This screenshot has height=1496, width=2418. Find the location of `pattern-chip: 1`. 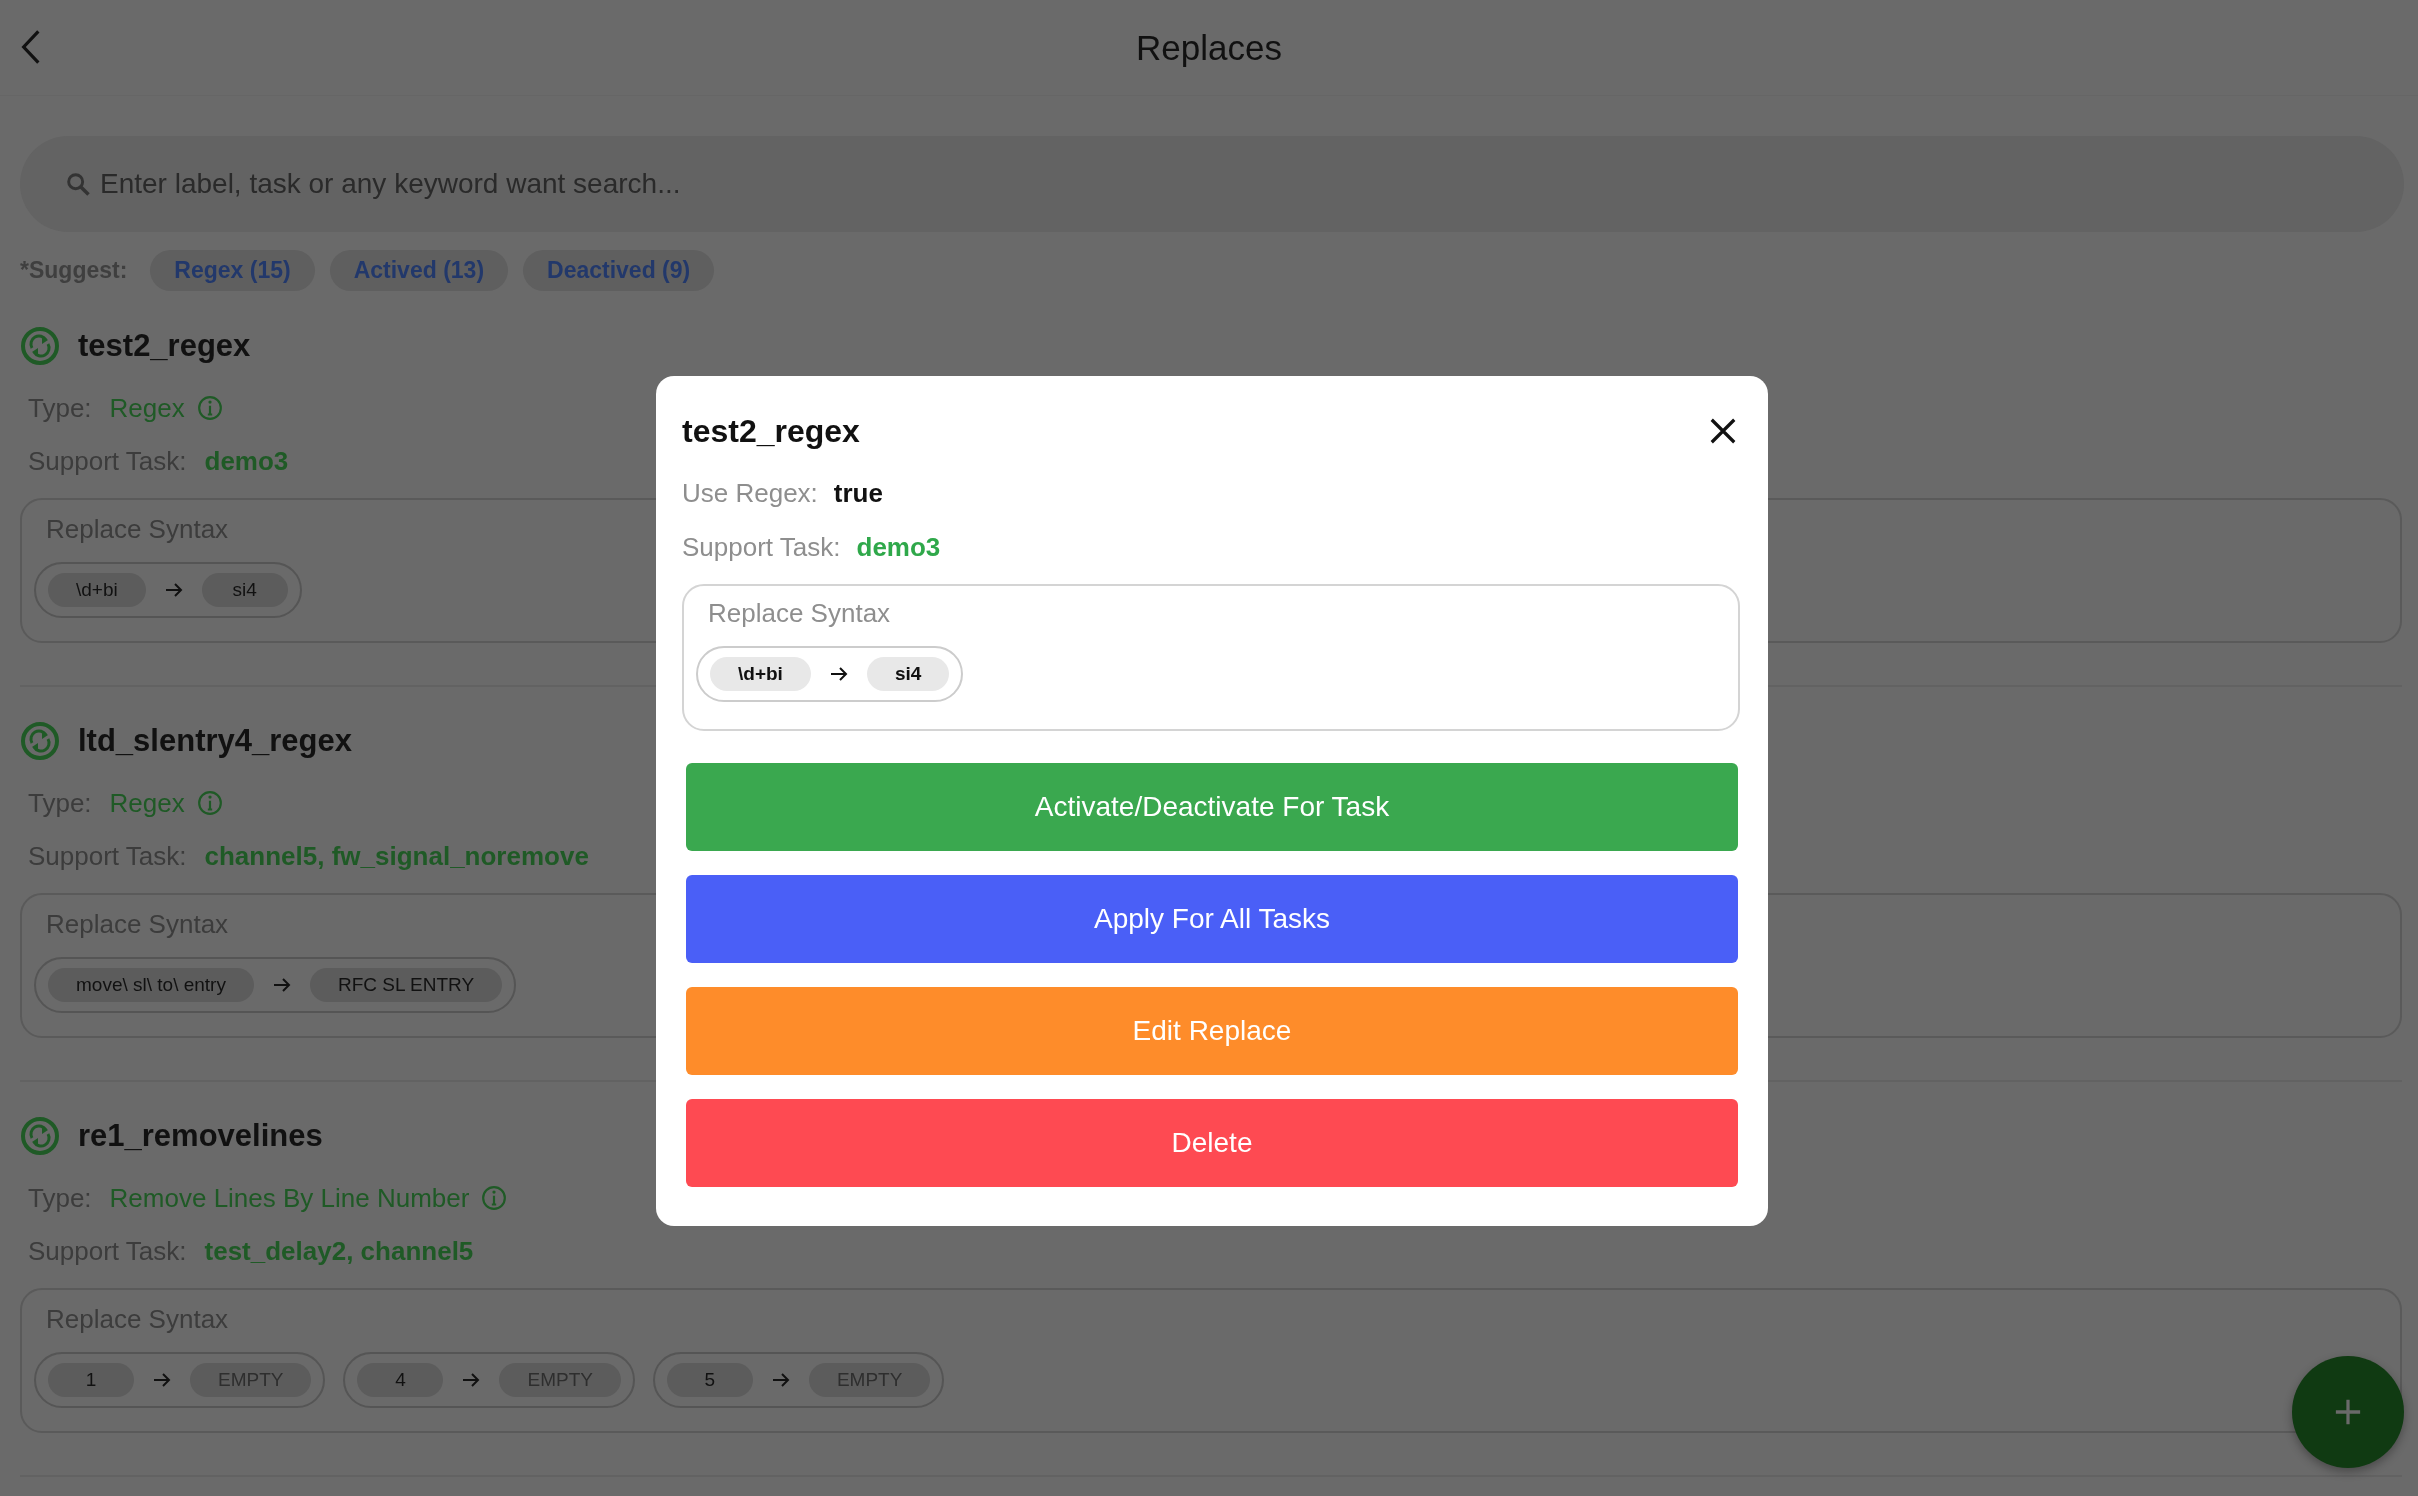

pattern-chip: 1 is located at coordinates (91, 1380).